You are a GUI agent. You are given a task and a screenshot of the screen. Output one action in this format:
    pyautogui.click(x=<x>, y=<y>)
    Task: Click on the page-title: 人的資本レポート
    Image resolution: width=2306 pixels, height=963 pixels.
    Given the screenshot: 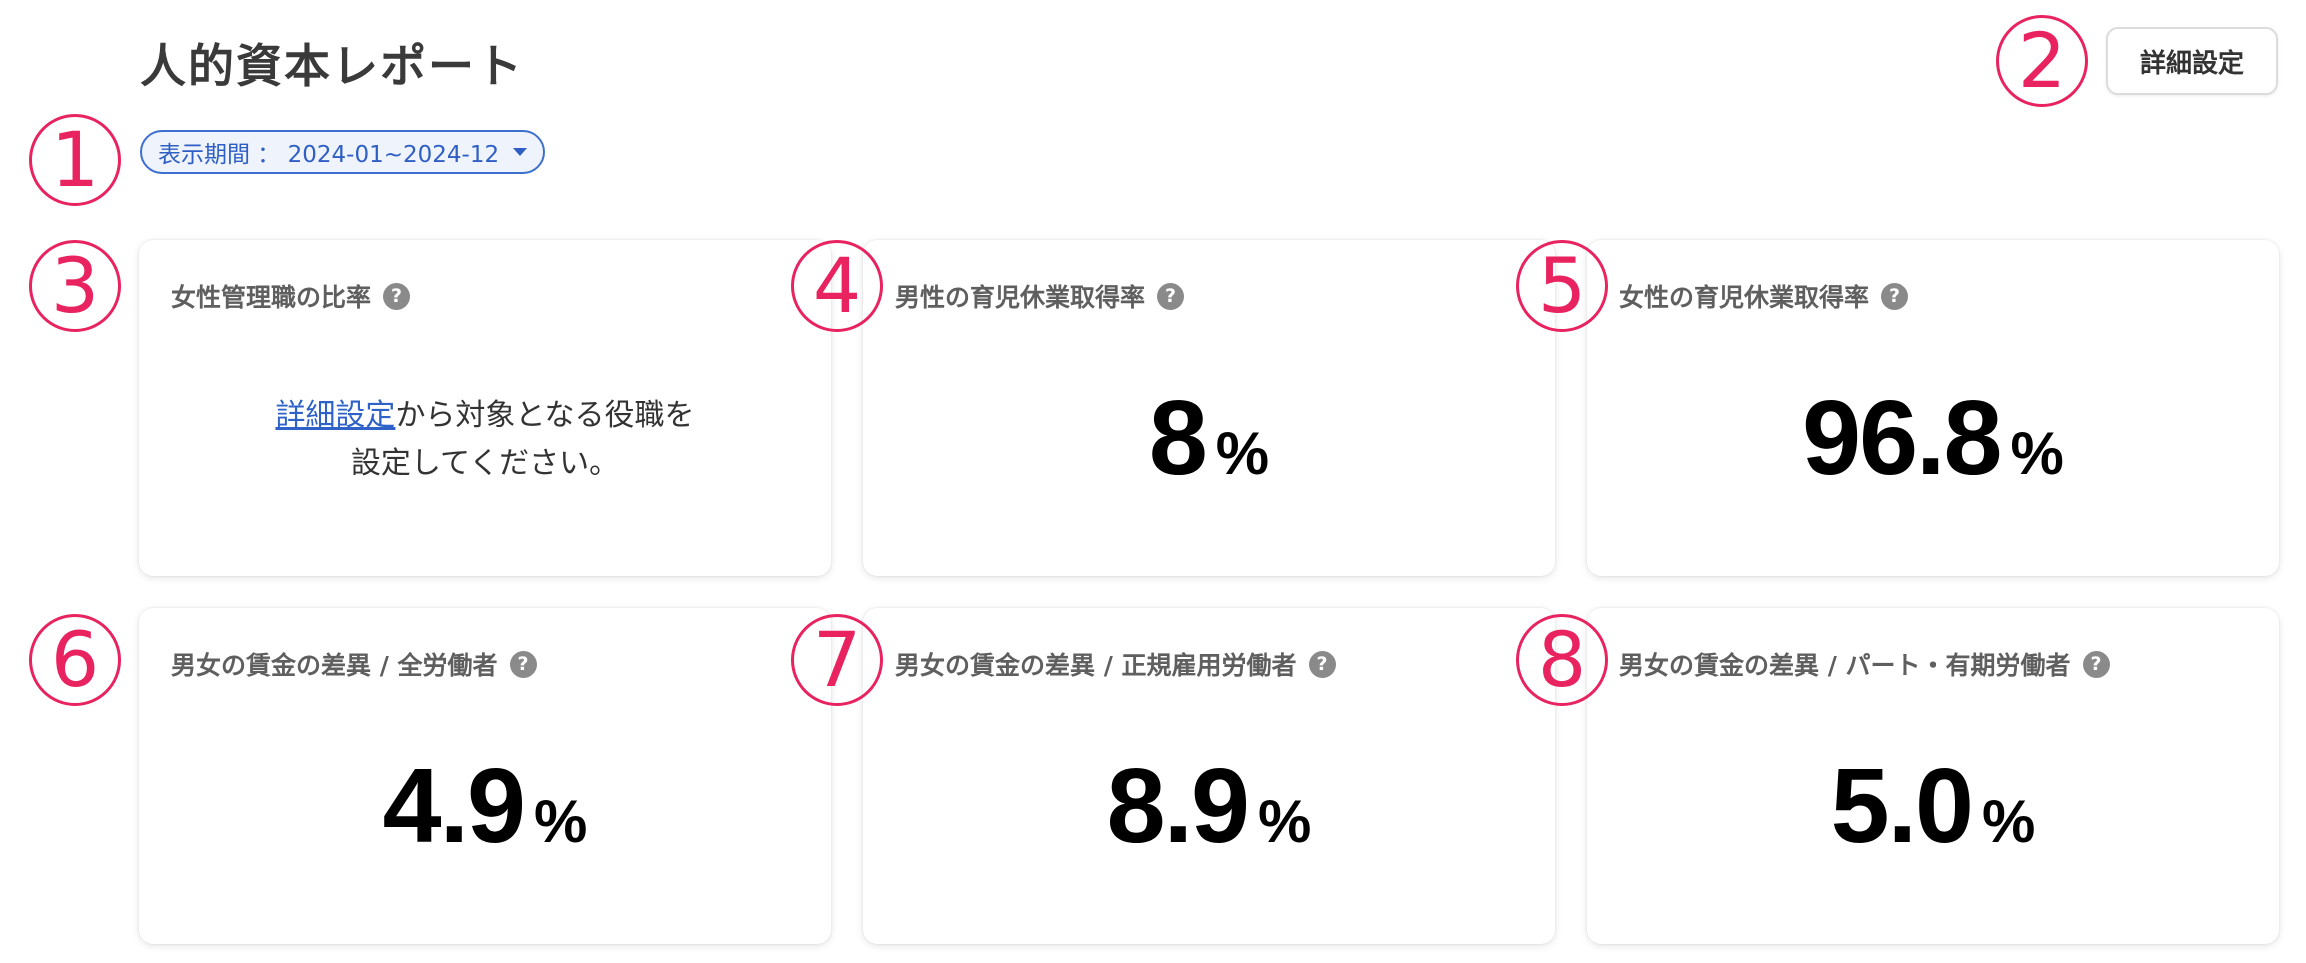 What is the action you would take?
    pyautogui.click(x=332, y=66)
    